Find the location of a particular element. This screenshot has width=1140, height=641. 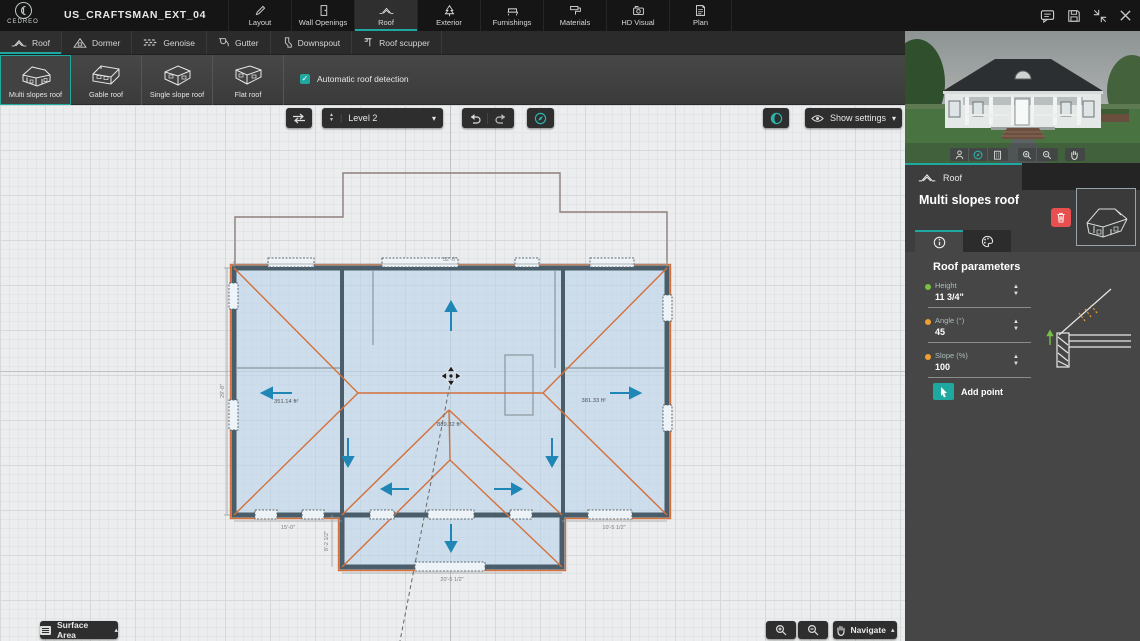

preview-controls-left is located at coordinates (979, 154).